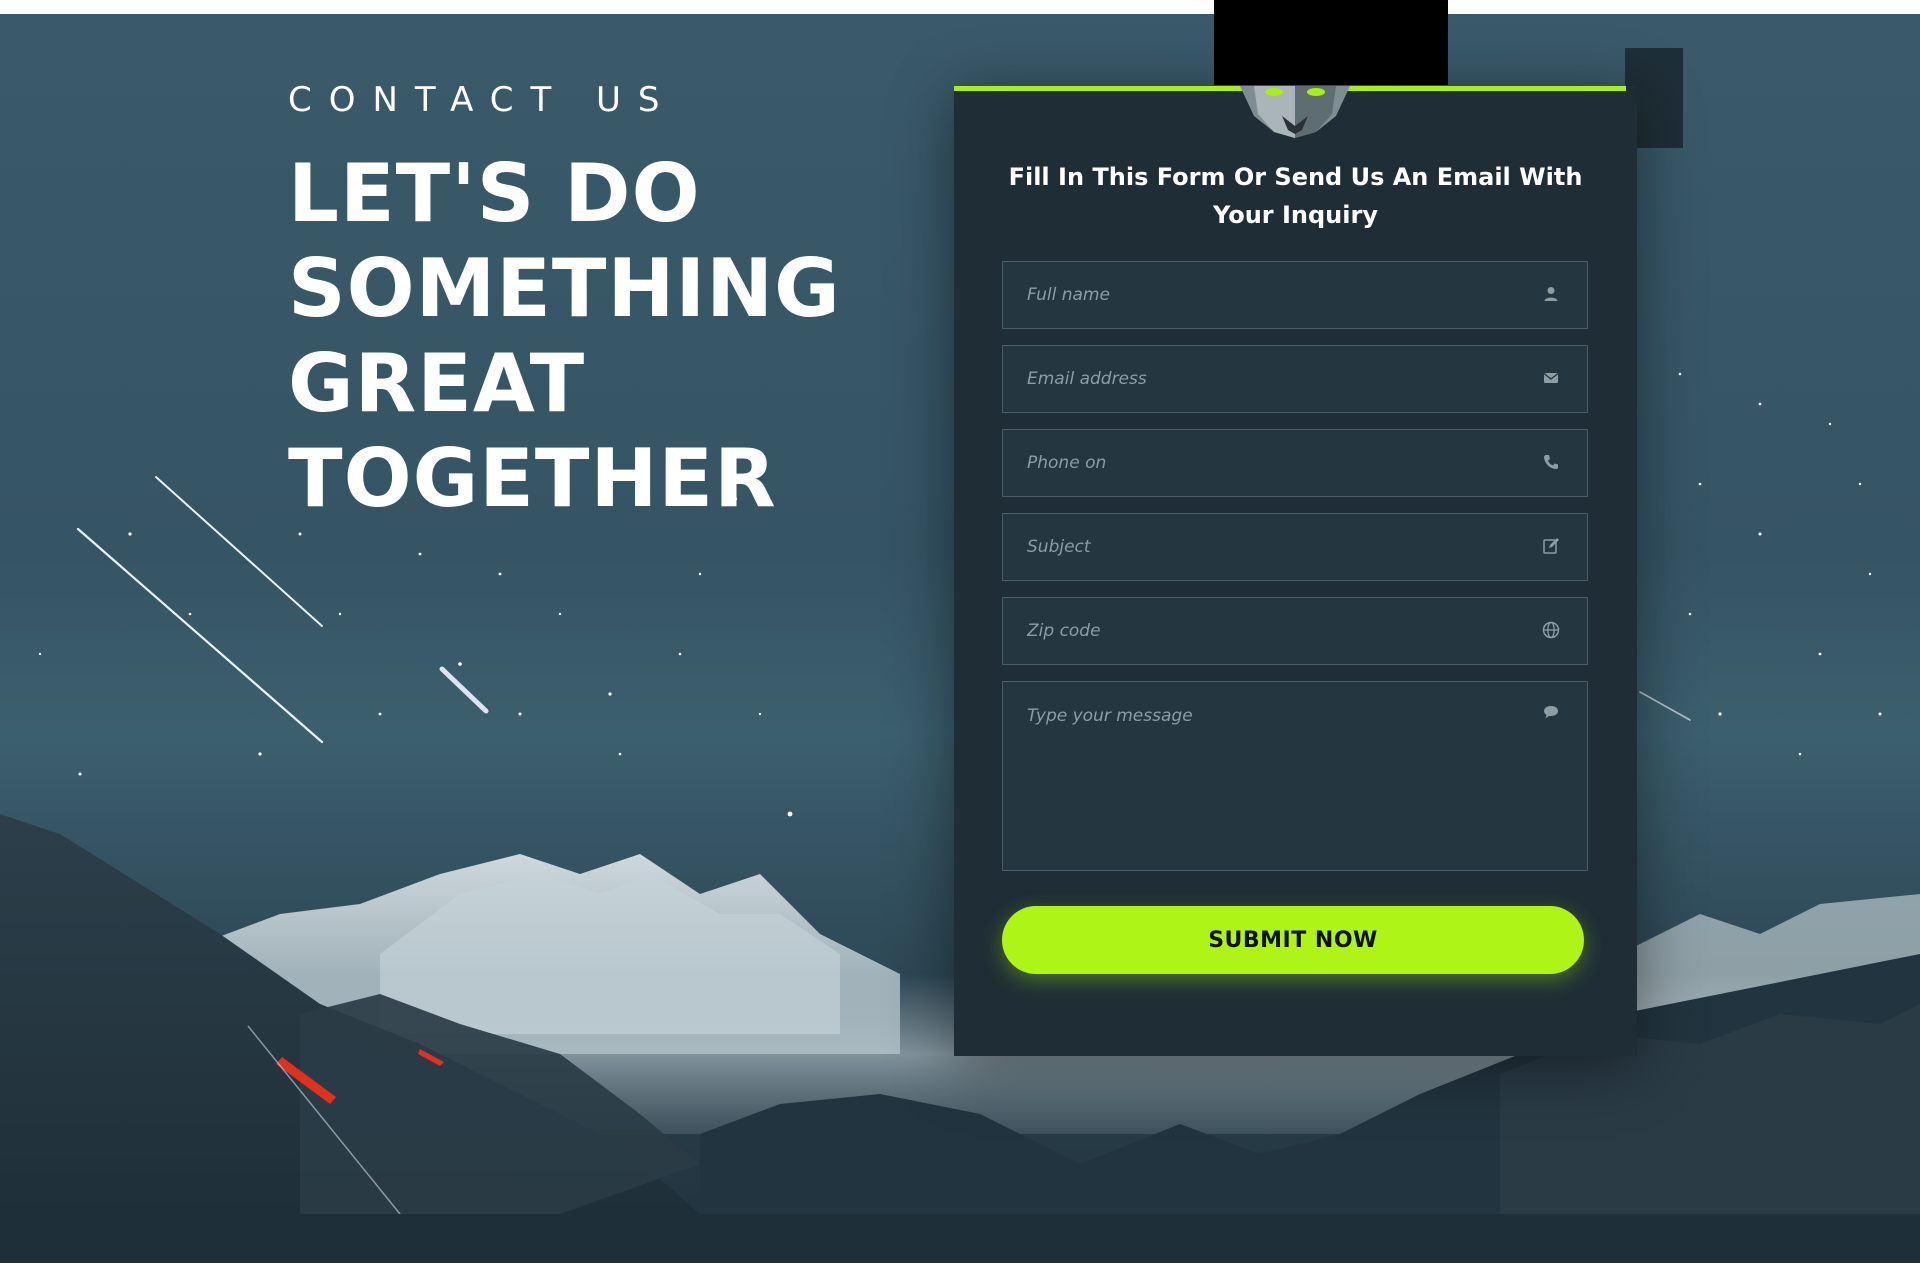  I want to click on envelope-icon, so click(1551, 377).